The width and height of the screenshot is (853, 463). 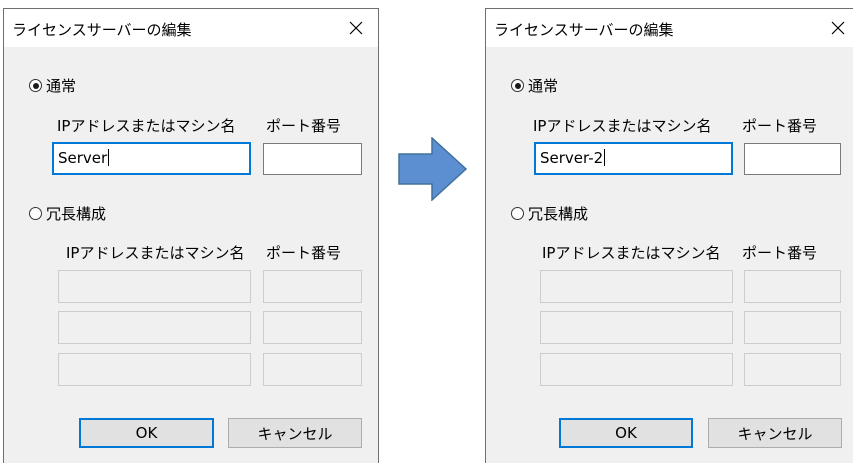 I want to click on address-input: Server-2, so click(x=633, y=158).